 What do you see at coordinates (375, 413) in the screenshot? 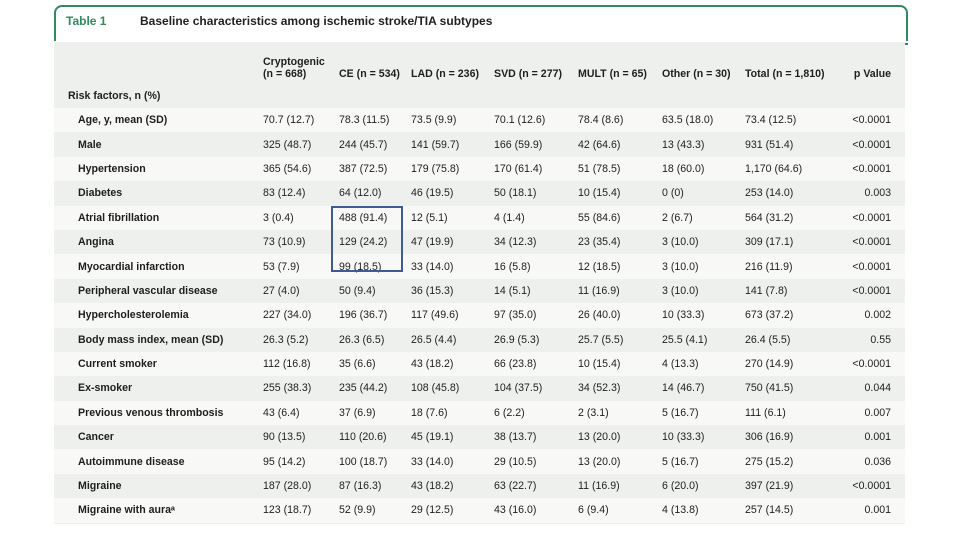
I see `table-cell: 37 (6.9)` at bounding box center [375, 413].